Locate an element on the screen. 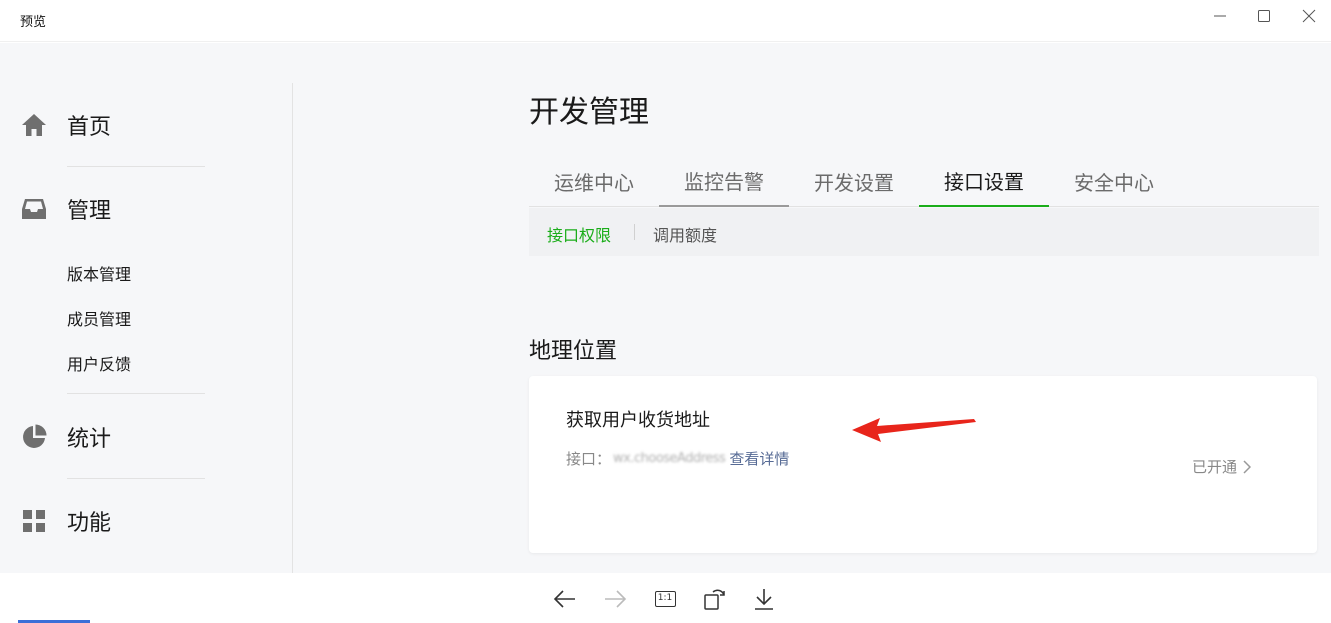 This screenshot has width=1331, height=623. page-title: 开发管理 is located at coordinates (589, 112).